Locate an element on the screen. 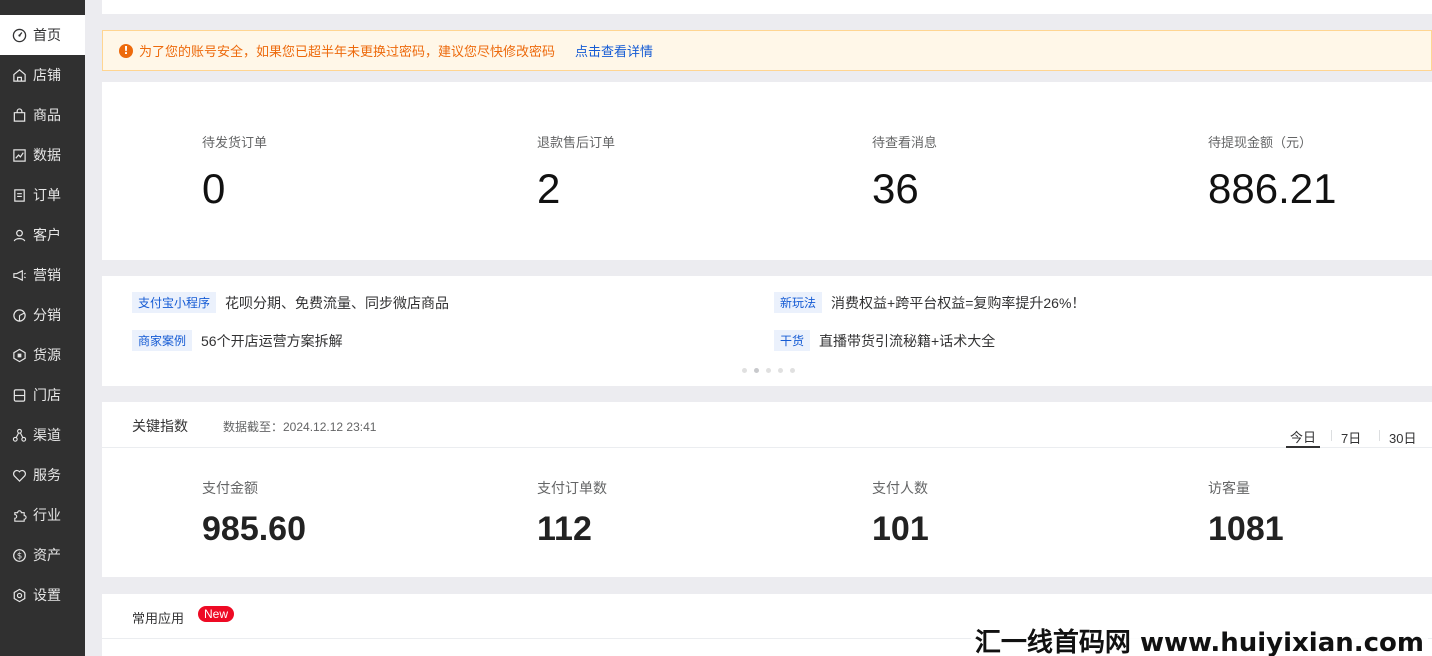 The height and width of the screenshot is (656, 1432). sidebar-item-customers: 客户 is located at coordinates (42, 235).